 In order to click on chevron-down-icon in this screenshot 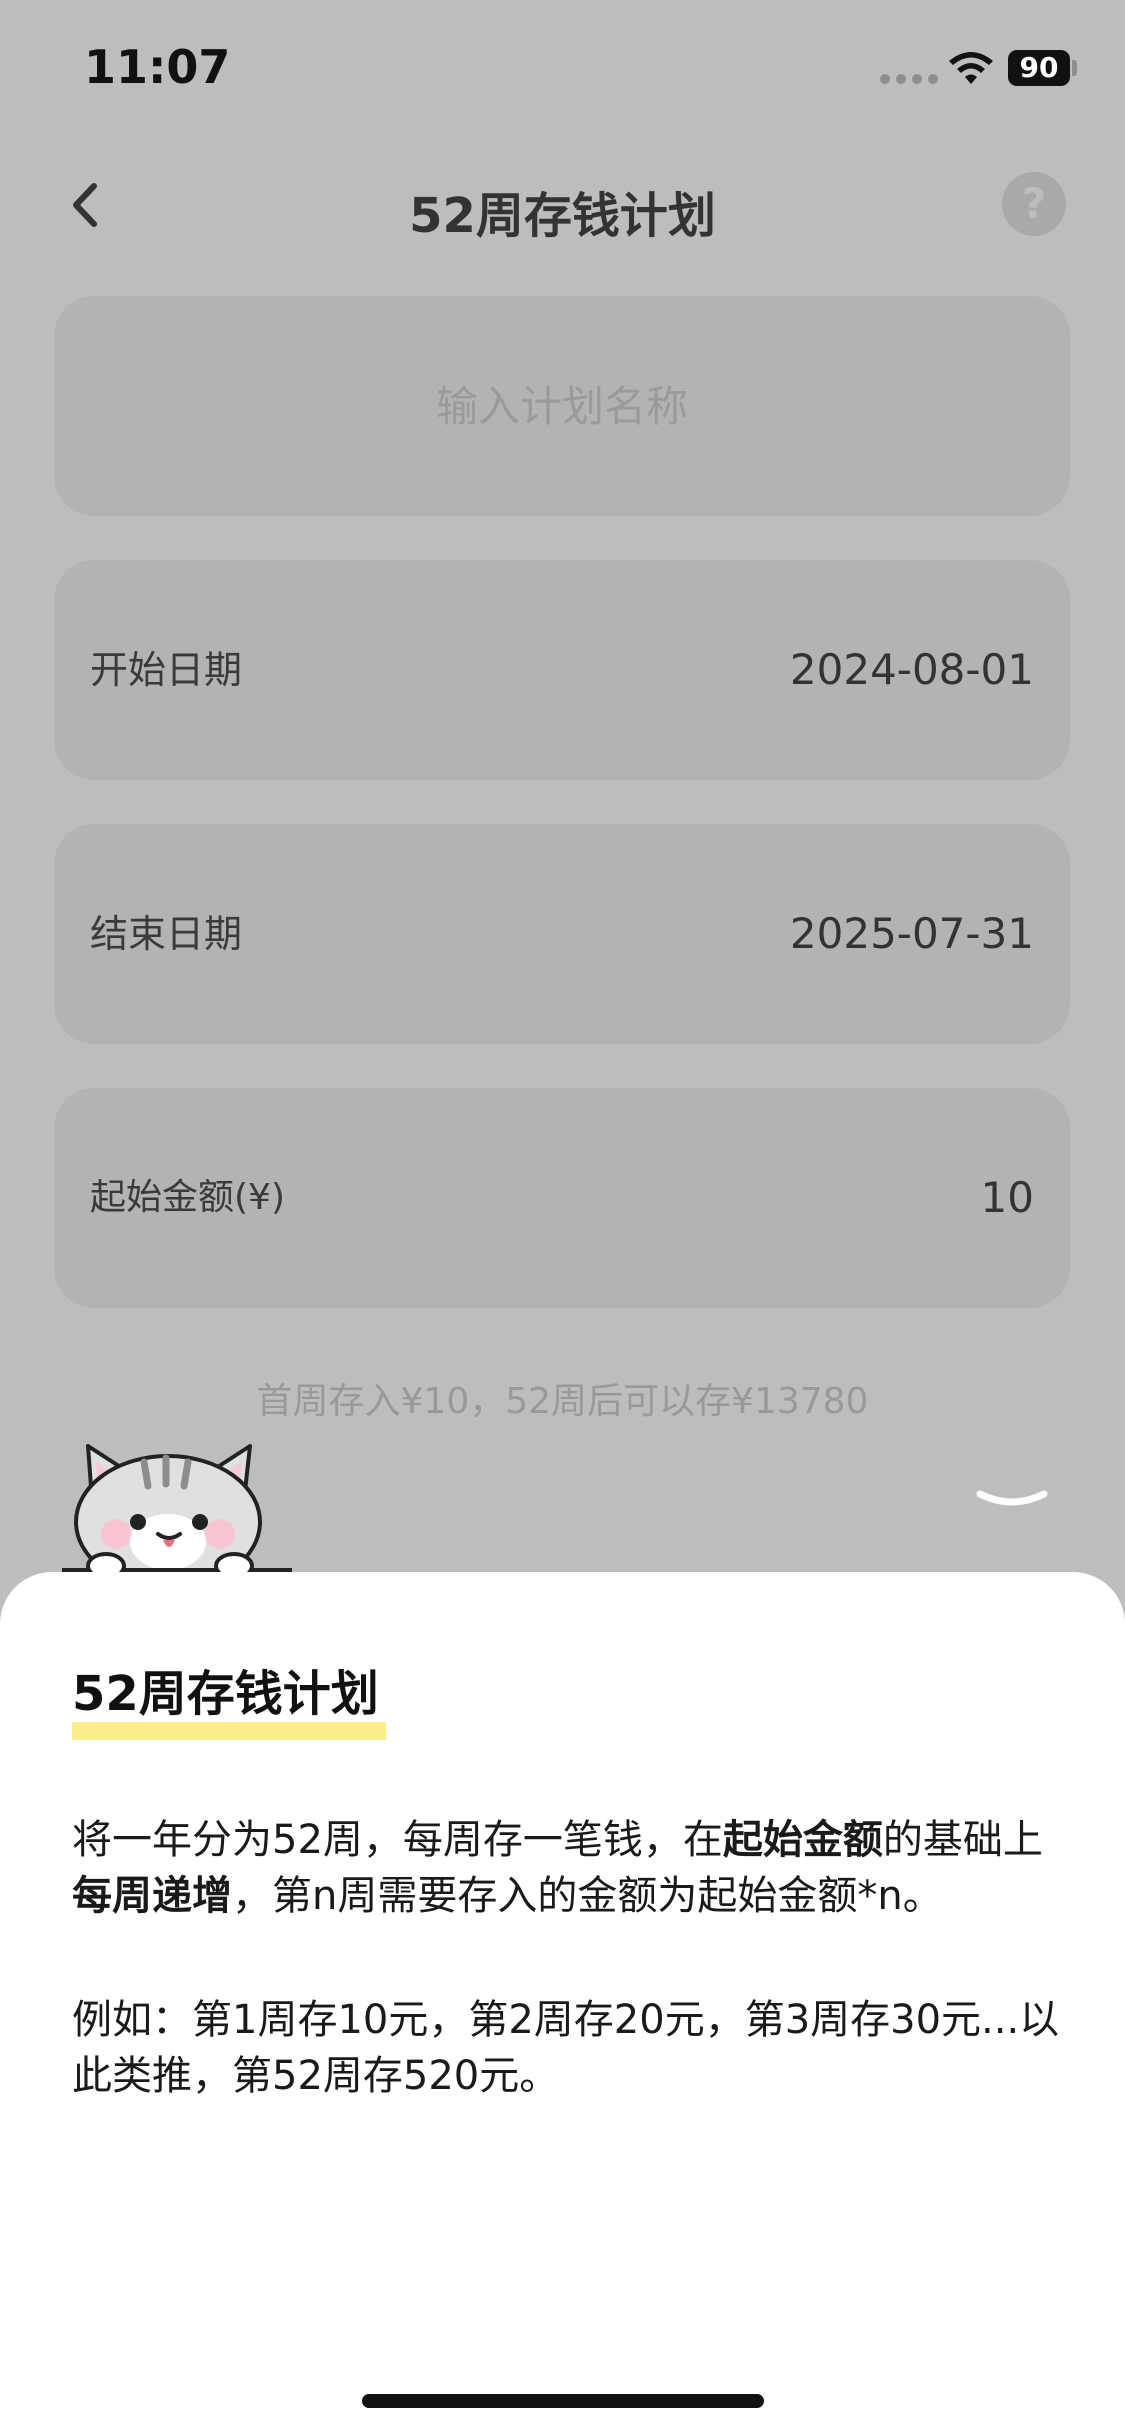, I will do `click(1012, 1498)`.